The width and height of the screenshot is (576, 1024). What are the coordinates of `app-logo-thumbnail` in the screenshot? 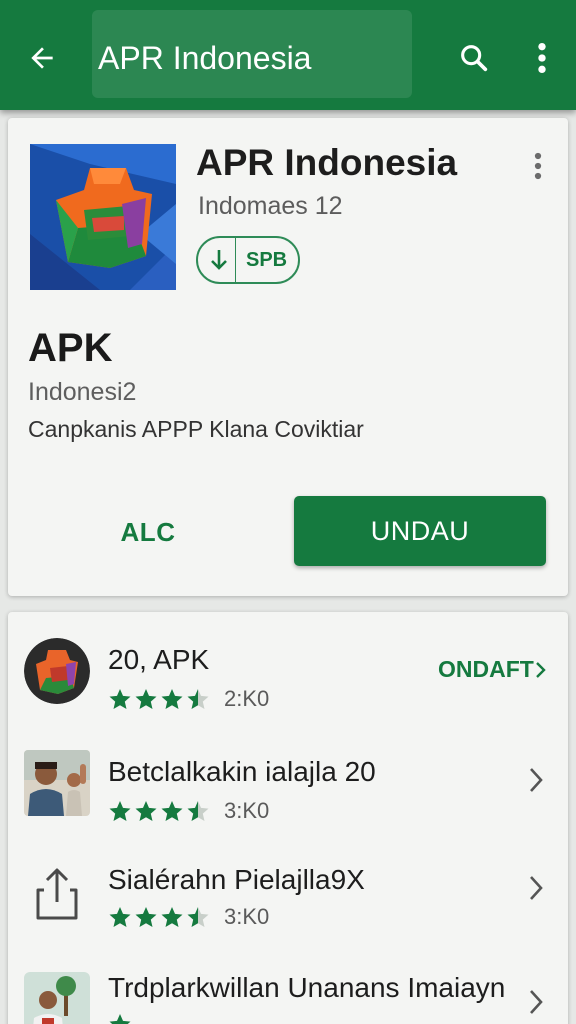 It's located at (57, 671).